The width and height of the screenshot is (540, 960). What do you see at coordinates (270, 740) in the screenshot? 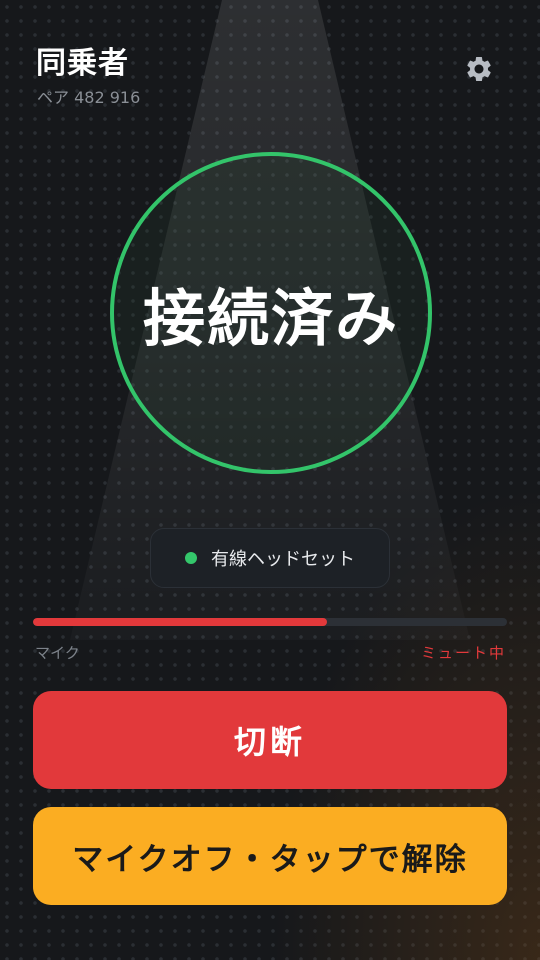
I see `disconnect-button: 切断` at bounding box center [270, 740].